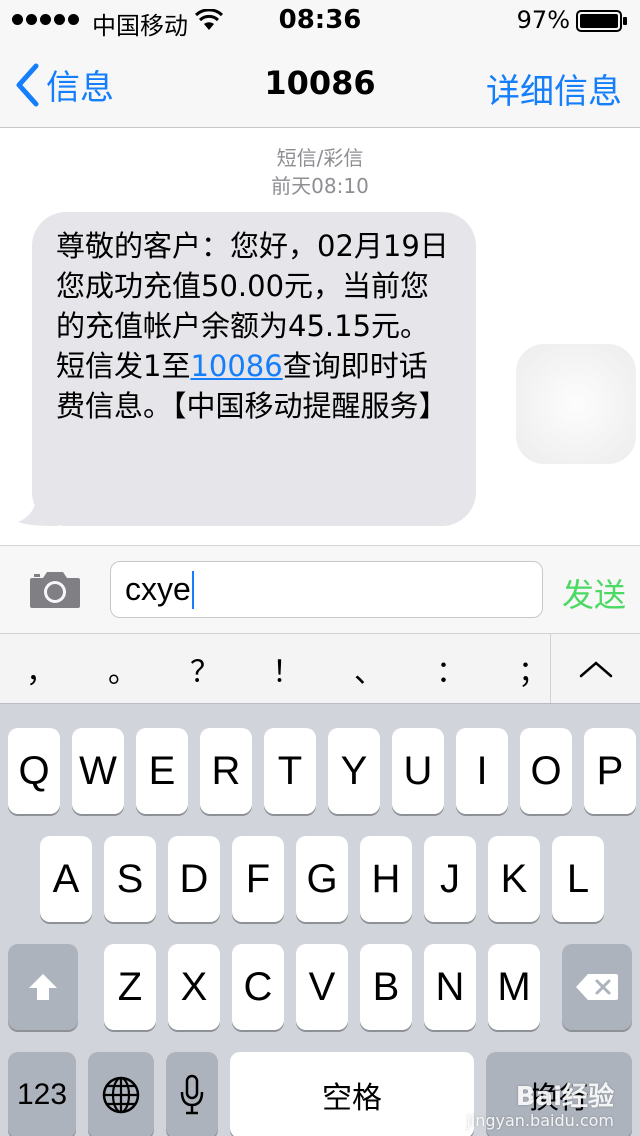 The height and width of the screenshot is (1136, 640). Describe the element at coordinates (418, 771) in the screenshot. I see `key-u: U` at that location.